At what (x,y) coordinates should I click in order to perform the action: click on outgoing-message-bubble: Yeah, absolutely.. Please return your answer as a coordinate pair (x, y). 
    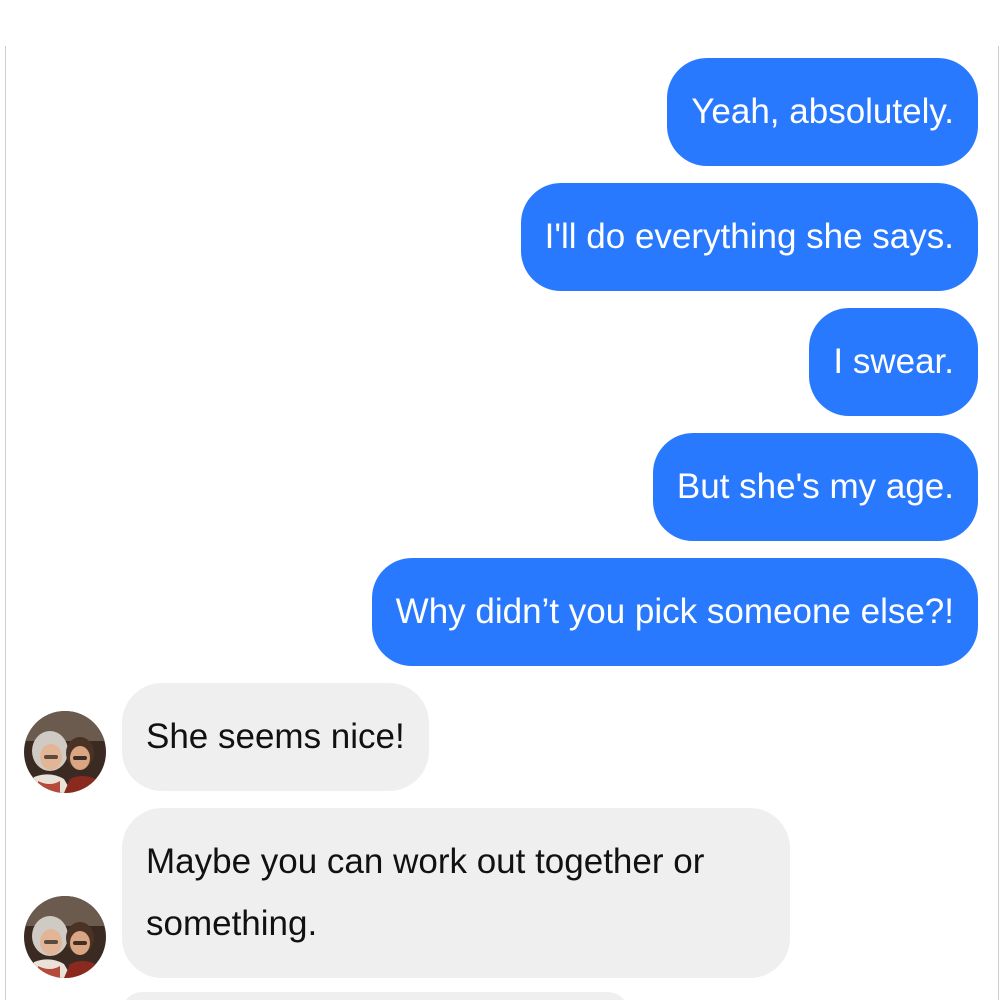
    Looking at the image, I should click on (822, 112).